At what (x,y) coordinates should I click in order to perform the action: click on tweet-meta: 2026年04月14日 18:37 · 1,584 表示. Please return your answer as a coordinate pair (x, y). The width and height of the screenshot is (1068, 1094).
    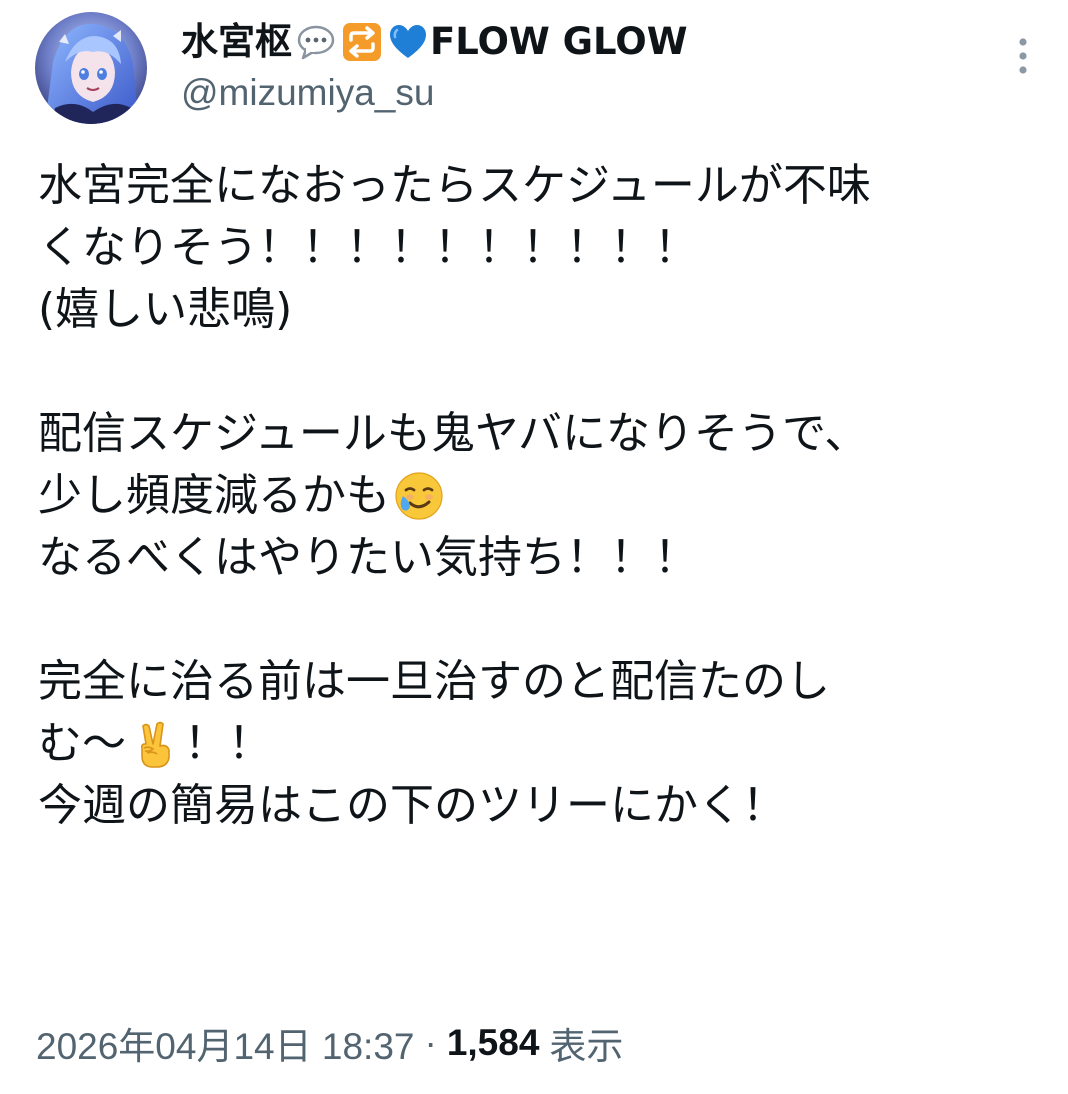
    Looking at the image, I should click on (329, 1043).